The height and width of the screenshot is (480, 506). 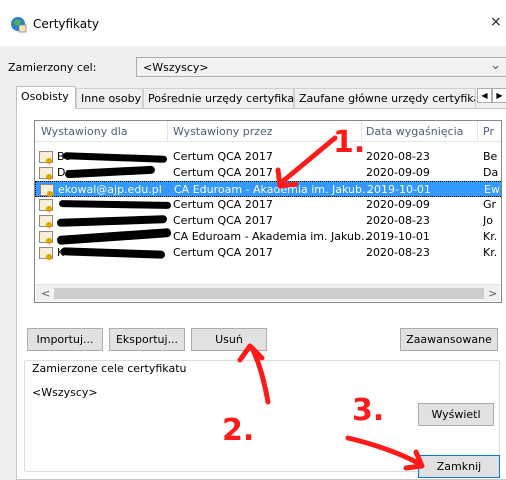 I want to click on tab-trusted-root-ca: Zaufane główne urzędy certyfikacji, so click(x=385, y=98).